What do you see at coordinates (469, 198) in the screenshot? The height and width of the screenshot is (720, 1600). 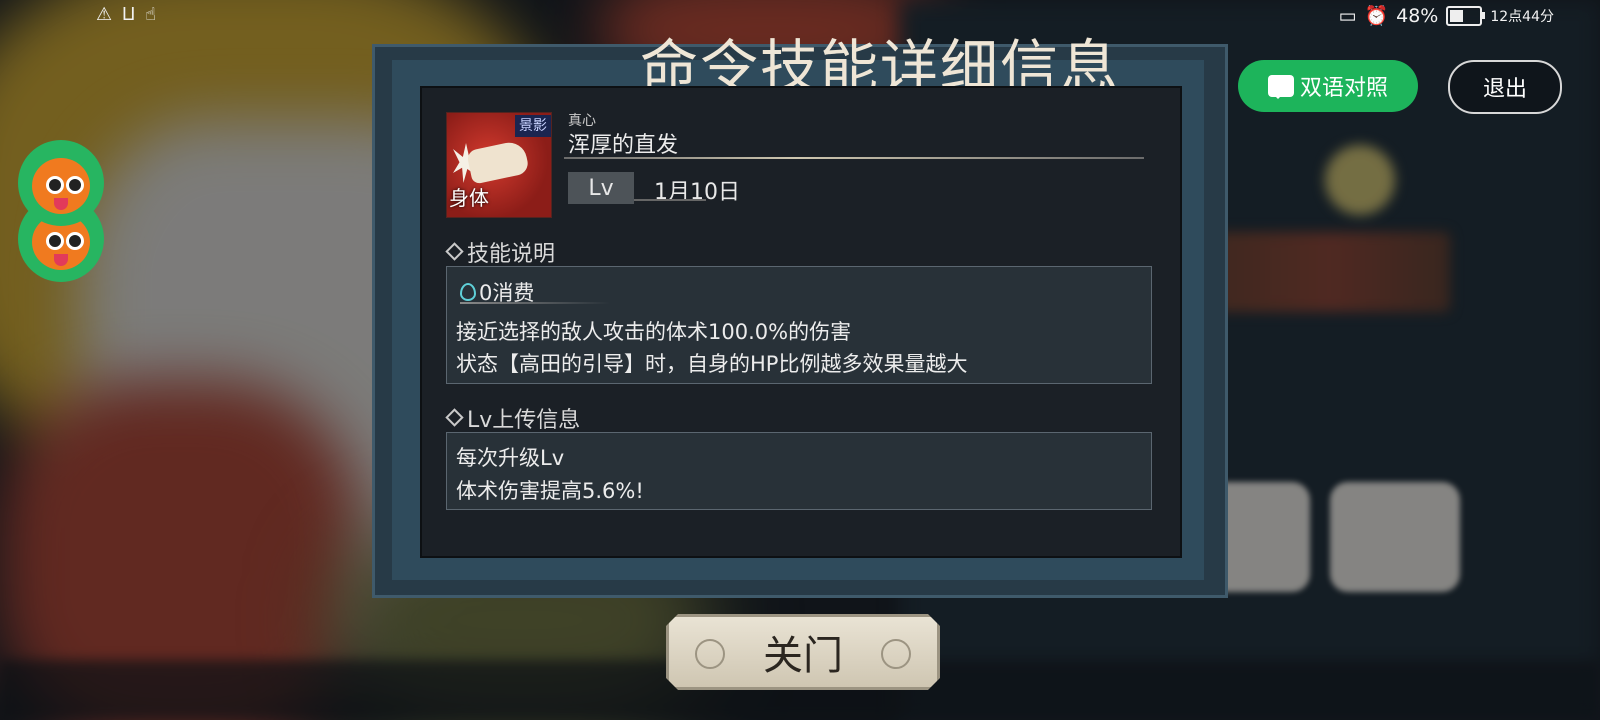 I see `skill-category: 身体` at bounding box center [469, 198].